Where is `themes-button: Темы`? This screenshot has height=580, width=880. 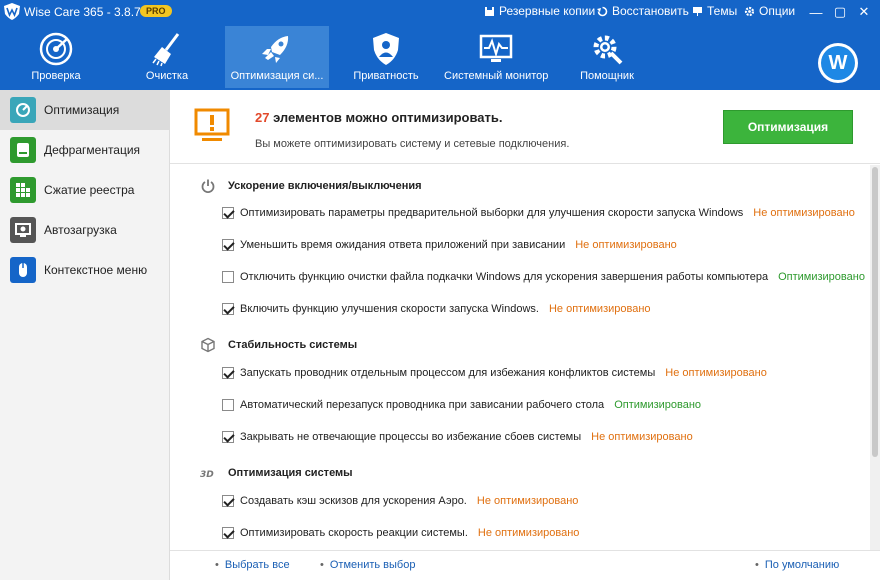
themes-button: Темы is located at coordinates (714, 11).